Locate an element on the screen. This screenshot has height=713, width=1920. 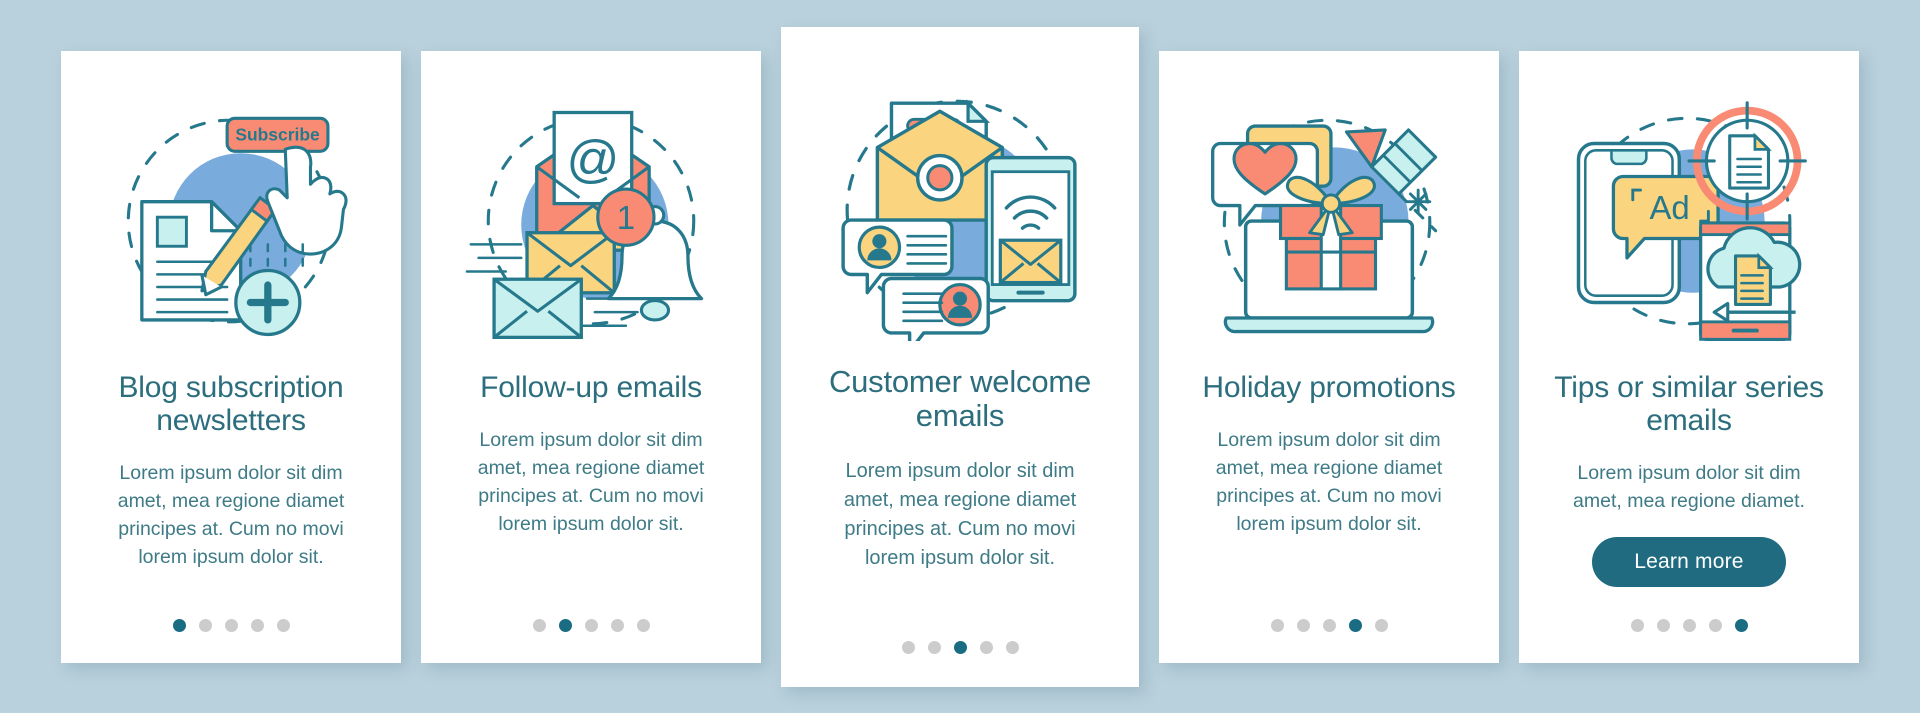
illustration-canvas: Subscribe is located at coordinates (237, 226).